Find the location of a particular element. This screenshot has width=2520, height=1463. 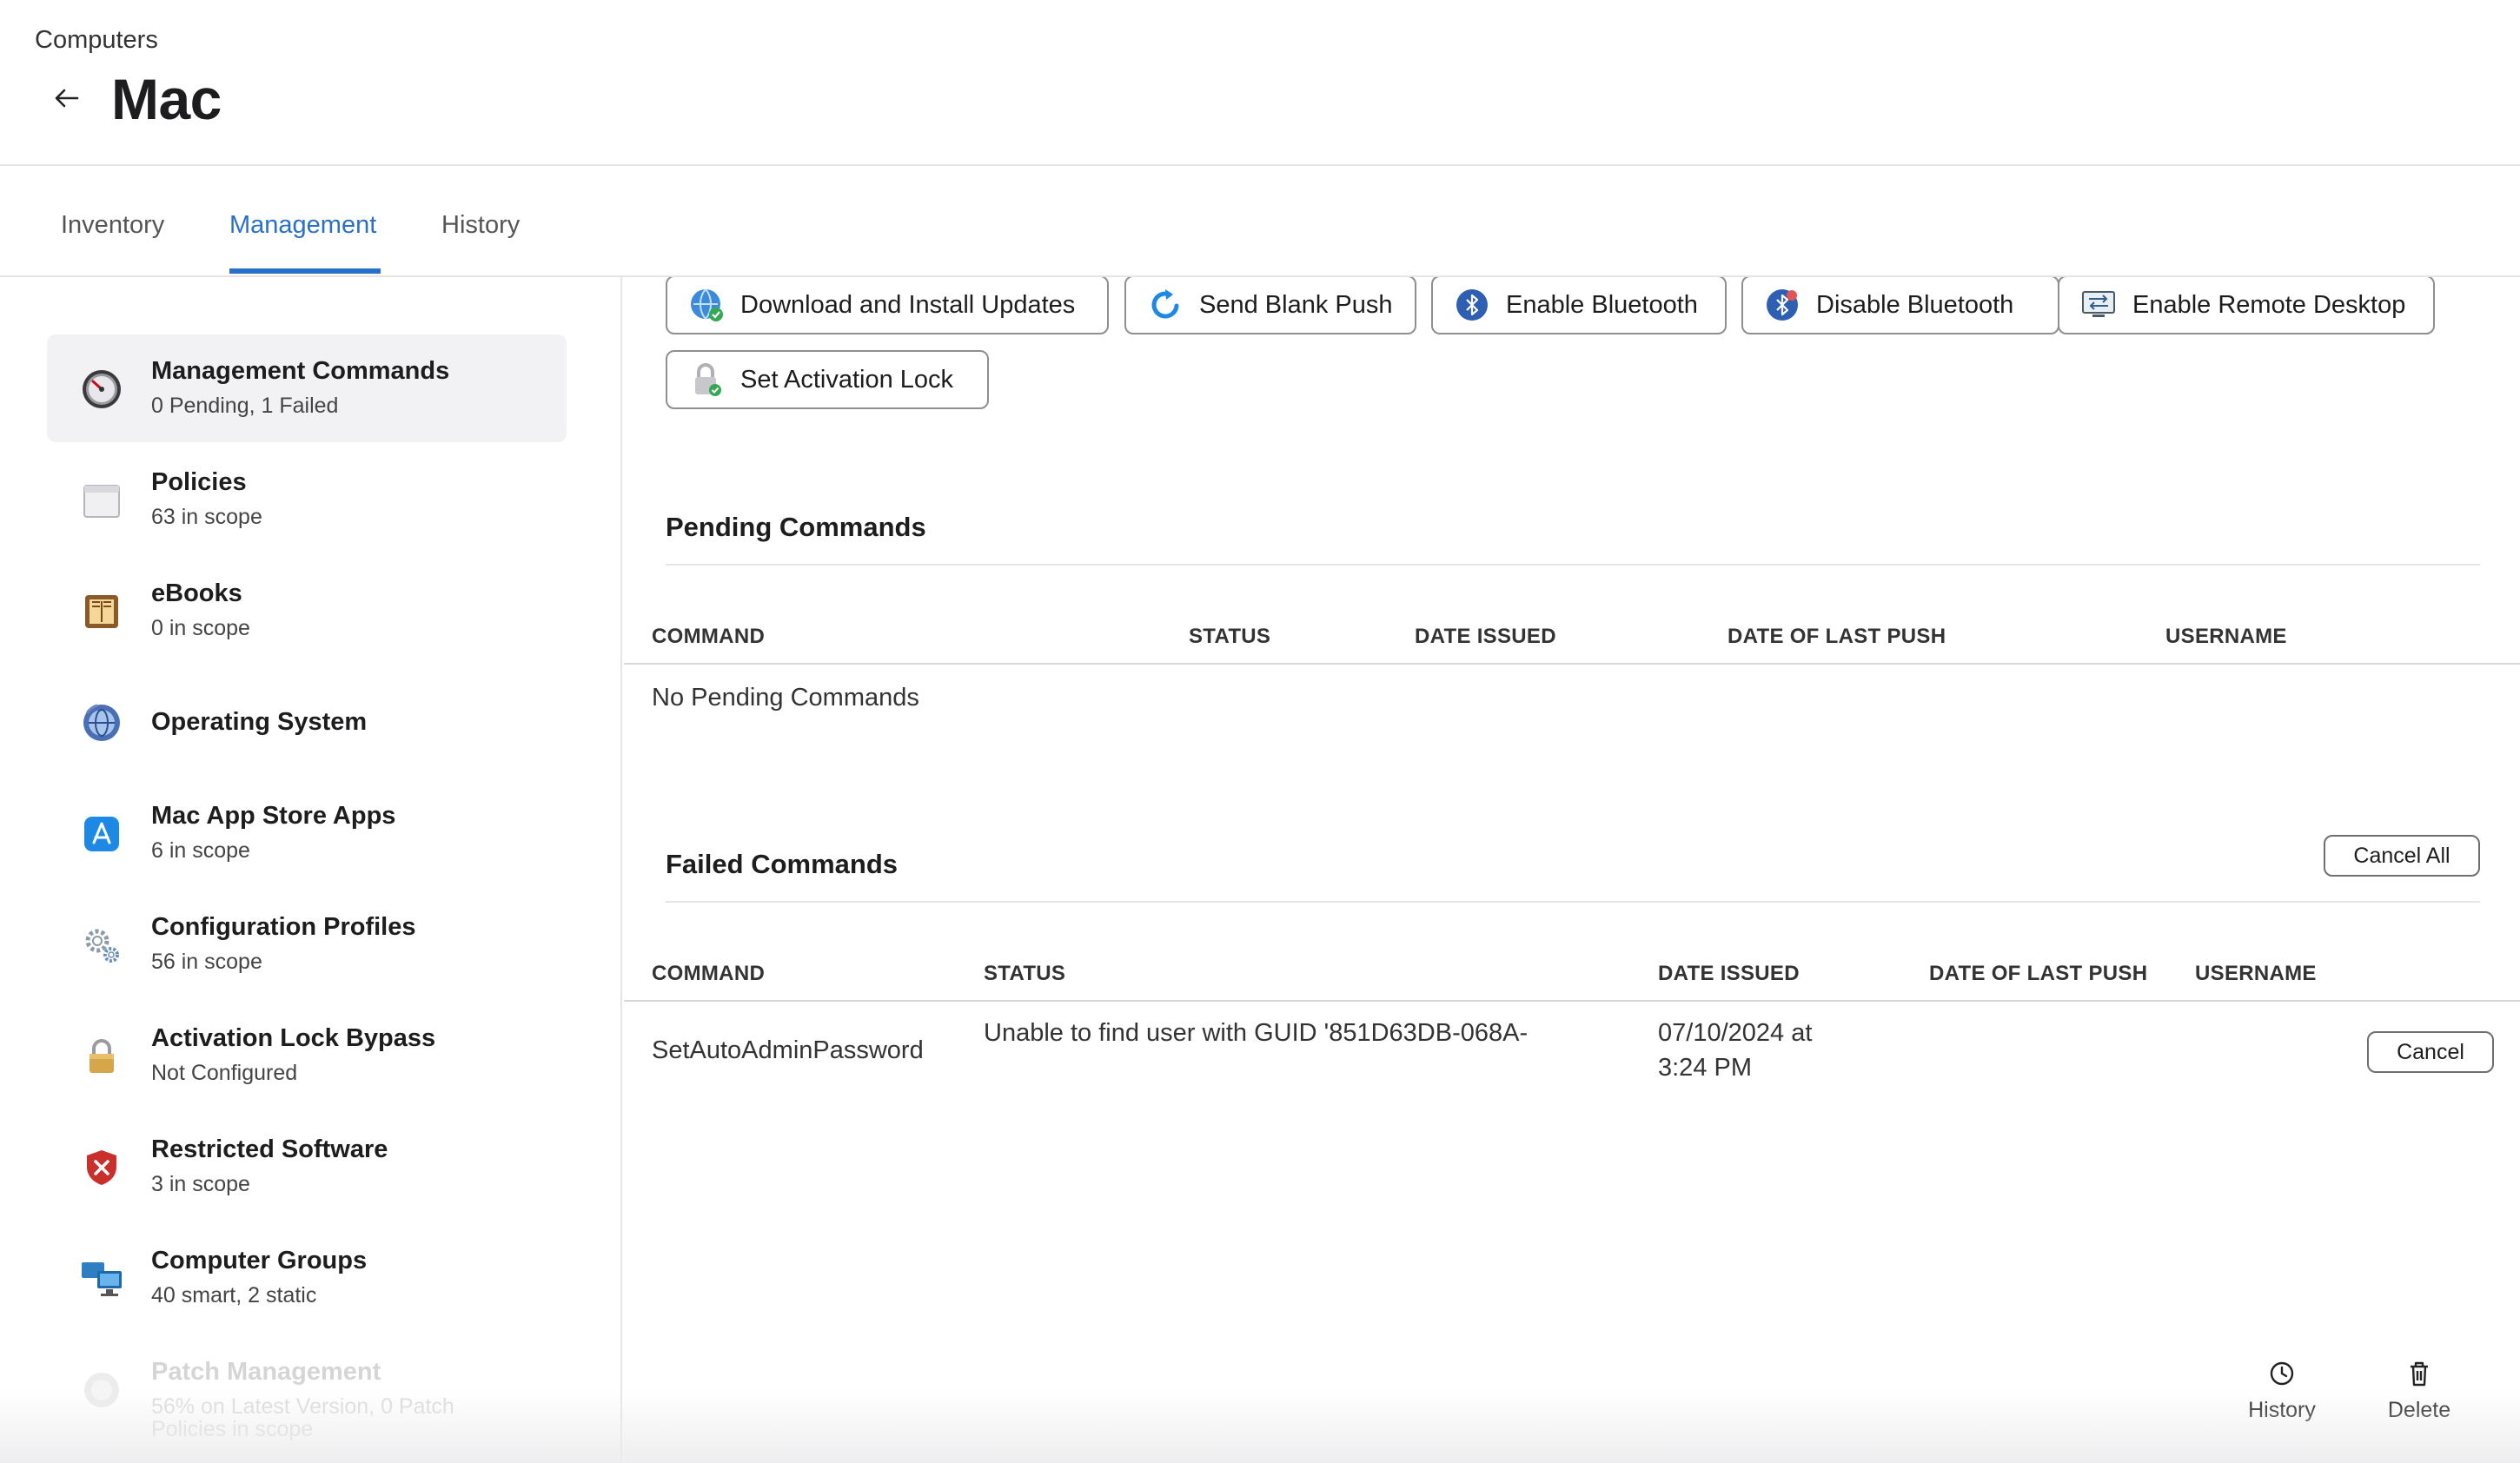

padlock-icon is located at coordinates (101, 1056).